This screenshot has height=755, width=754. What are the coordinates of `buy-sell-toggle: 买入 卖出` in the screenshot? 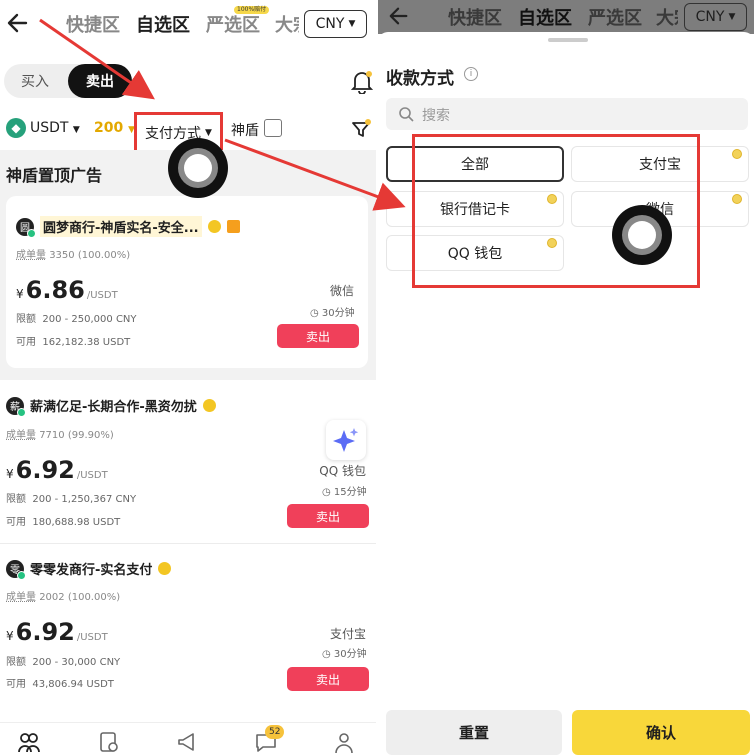 It's located at (68, 81).